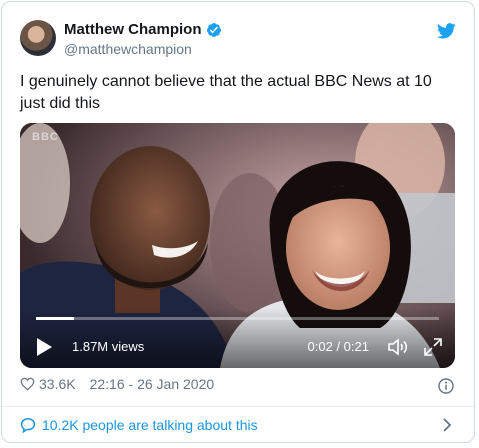 The width and height of the screenshot is (479, 448). Describe the element at coordinates (237, 318) in the screenshot. I see `progress-bar` at that location.